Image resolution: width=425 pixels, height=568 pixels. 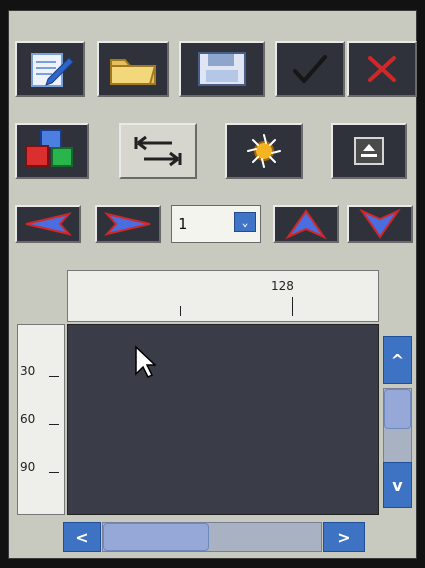 I want to click on vertical-ruler: 30 60 90, so click(x=41, y=419).